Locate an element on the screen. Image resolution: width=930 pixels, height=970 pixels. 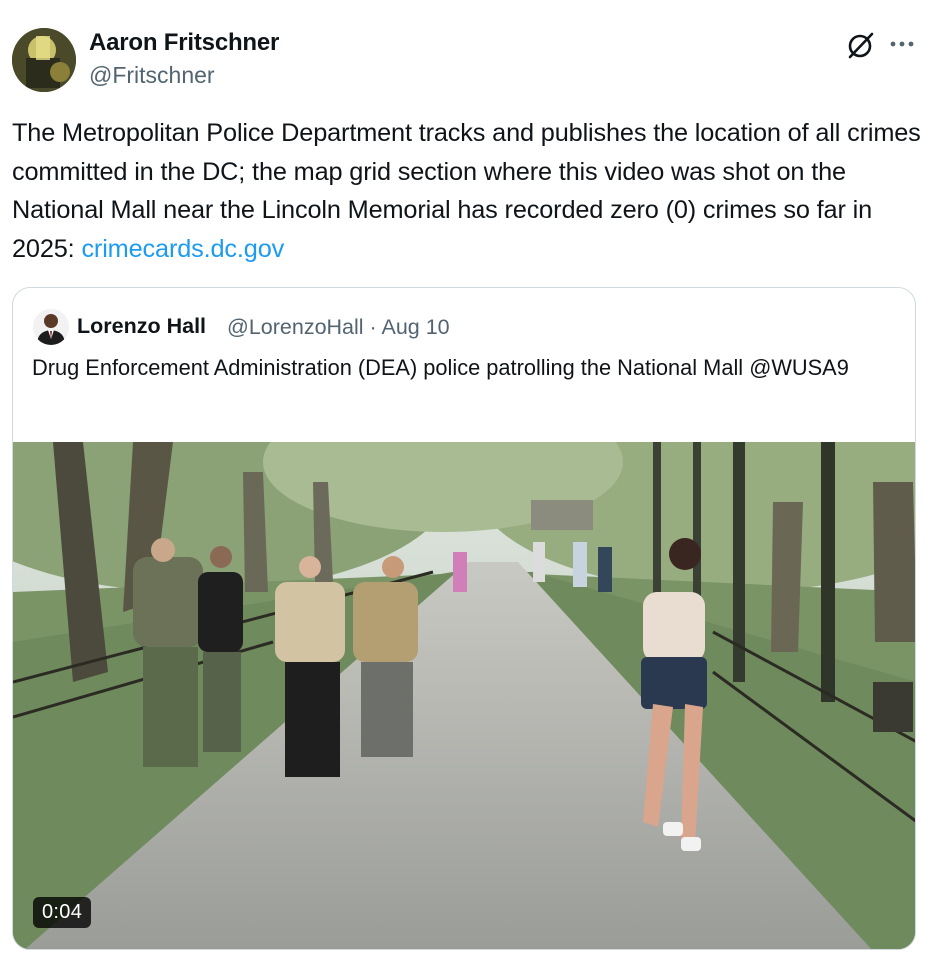
more-icon is located at coordinates (902, 44).